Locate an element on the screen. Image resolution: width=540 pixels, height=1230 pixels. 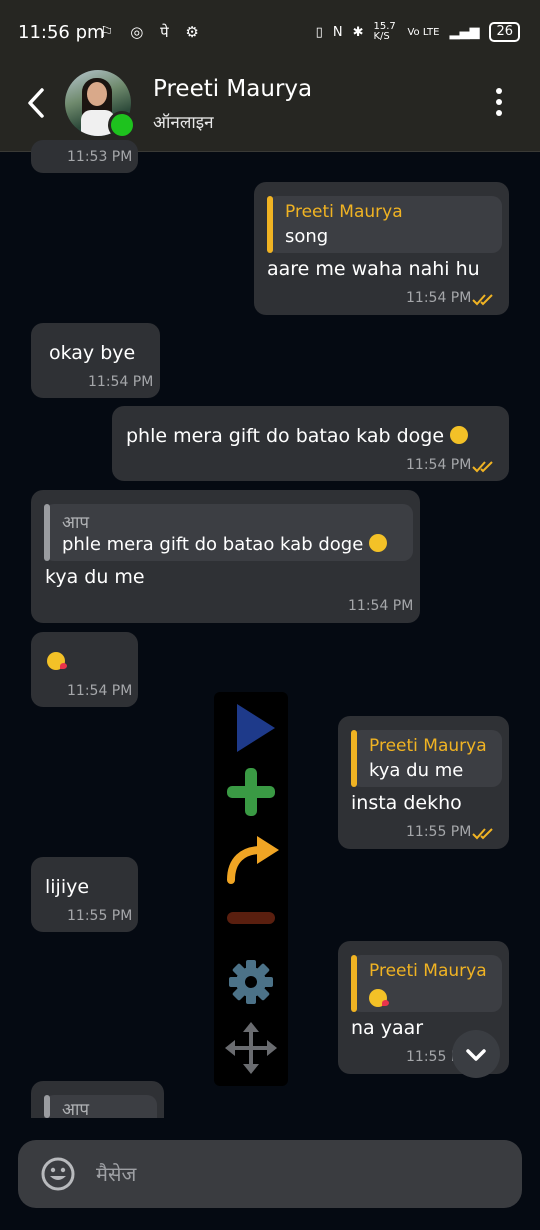
message-bubble: 11:54 PM is located at coordinates (84, 669).